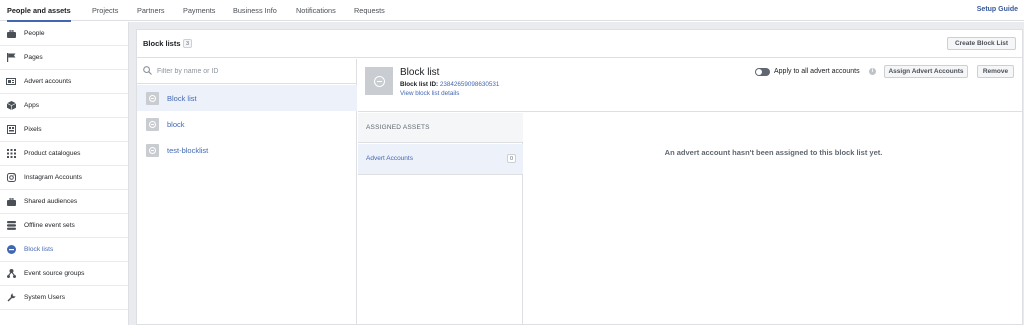  What do you see at coordinates (247, 98) in the screenshot?
I see `list-item: Block list` at bounding box center [247, 98].